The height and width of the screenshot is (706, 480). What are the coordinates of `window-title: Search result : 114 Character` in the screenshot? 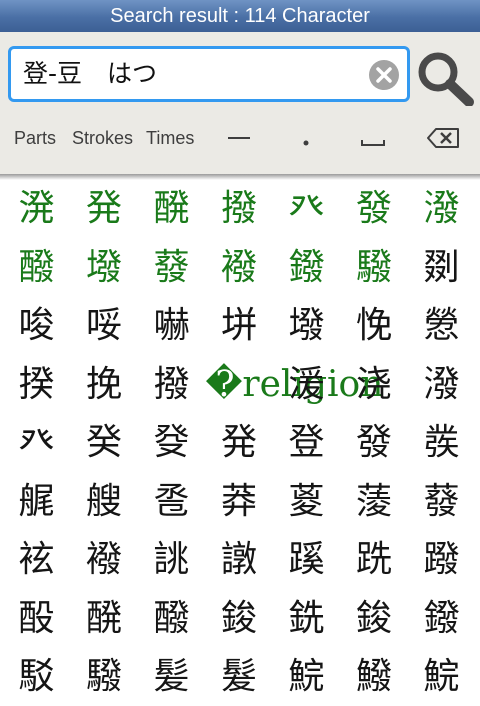 It's located at (240, 16).